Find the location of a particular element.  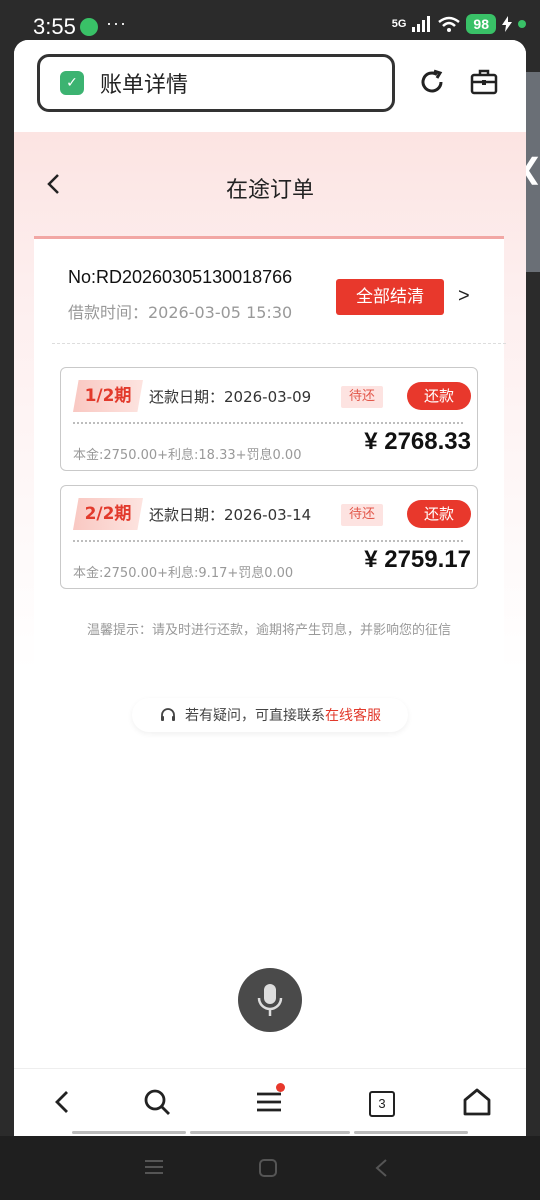

home-button-icon is located at coordinates (268, 1168).